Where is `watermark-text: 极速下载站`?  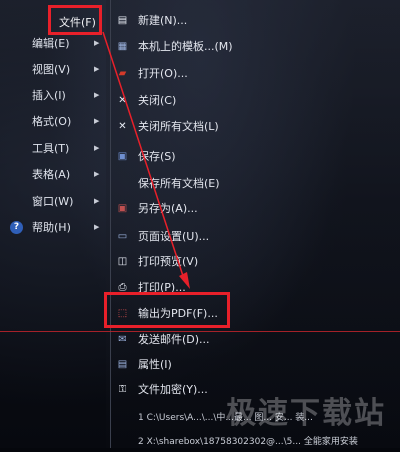 watermark-text: 极速下载站 is located at coordinates (306, 413).